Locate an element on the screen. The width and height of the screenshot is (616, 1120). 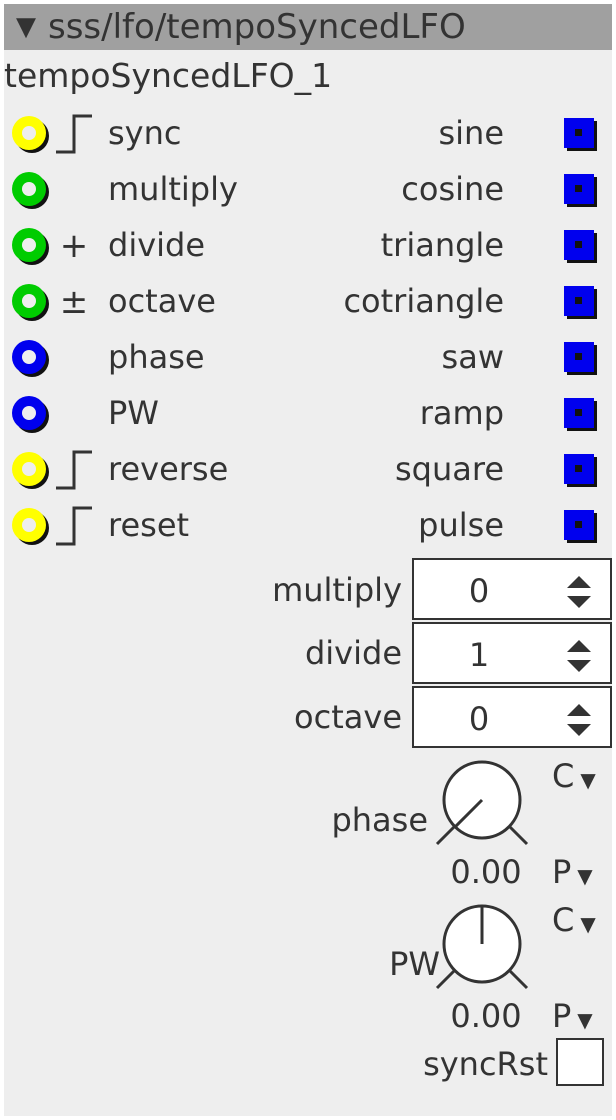
output-jack-sine is located at coordinates (581, 135).